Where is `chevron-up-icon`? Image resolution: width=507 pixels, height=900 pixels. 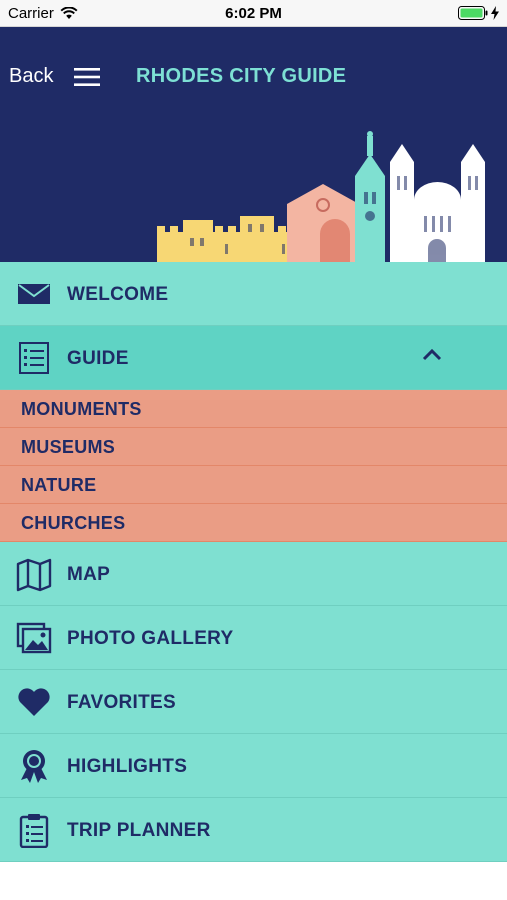 chevron-up-icon is located at coordinates (432, 355).